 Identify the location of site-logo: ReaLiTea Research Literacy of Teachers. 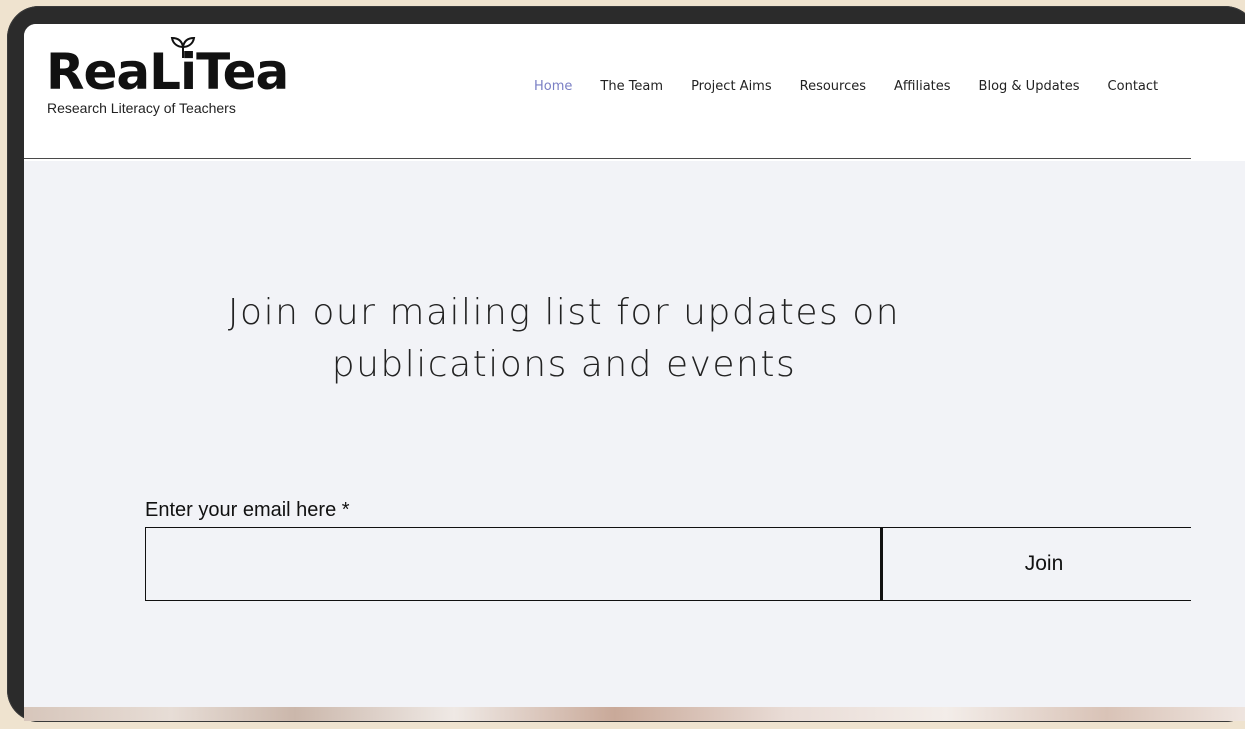
(167, 81).